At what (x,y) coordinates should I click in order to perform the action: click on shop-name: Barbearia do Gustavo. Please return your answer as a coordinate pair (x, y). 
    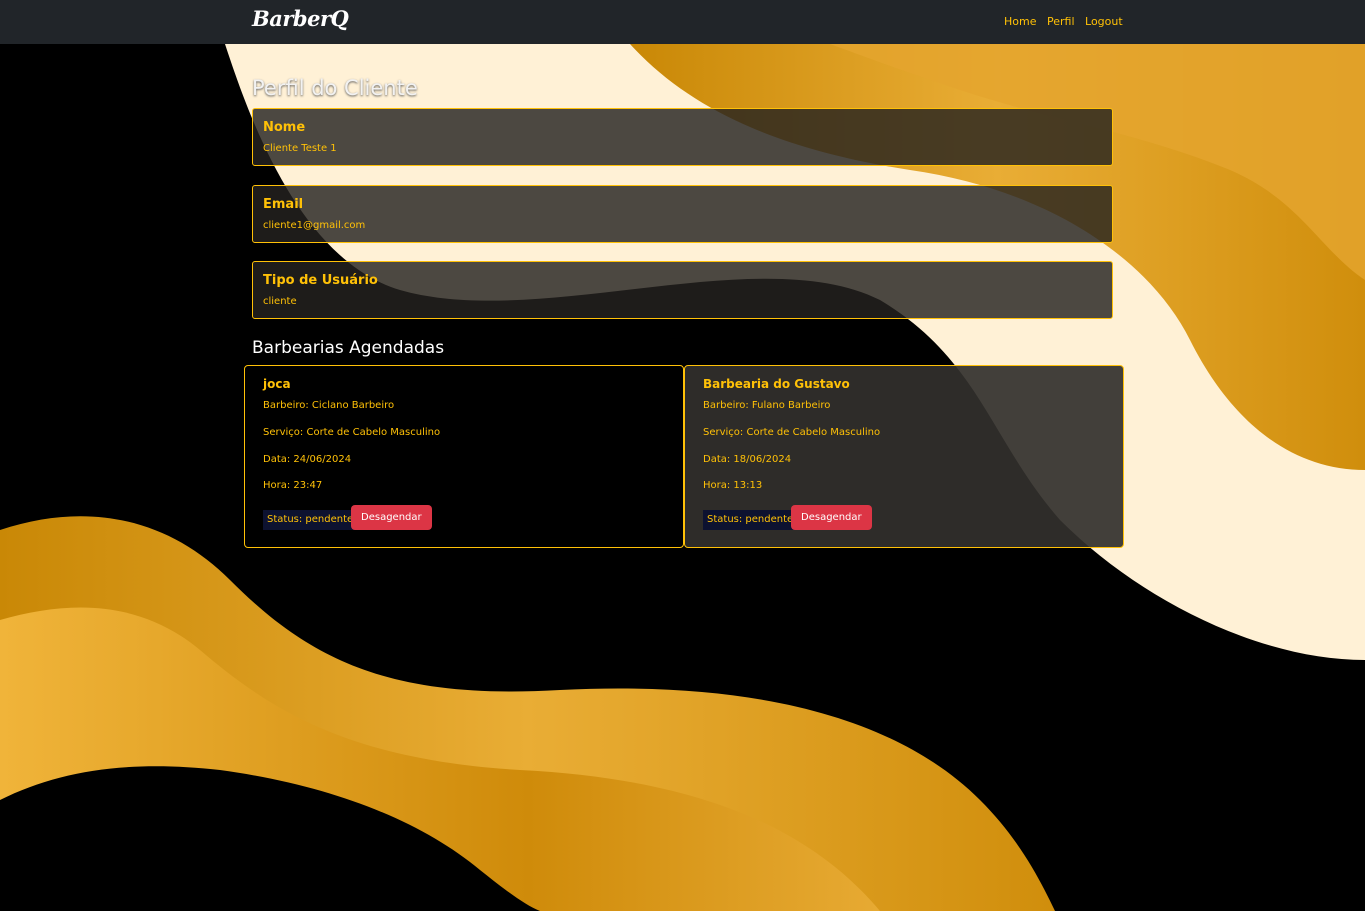
    Looking at the image, I should click on (776, 384).